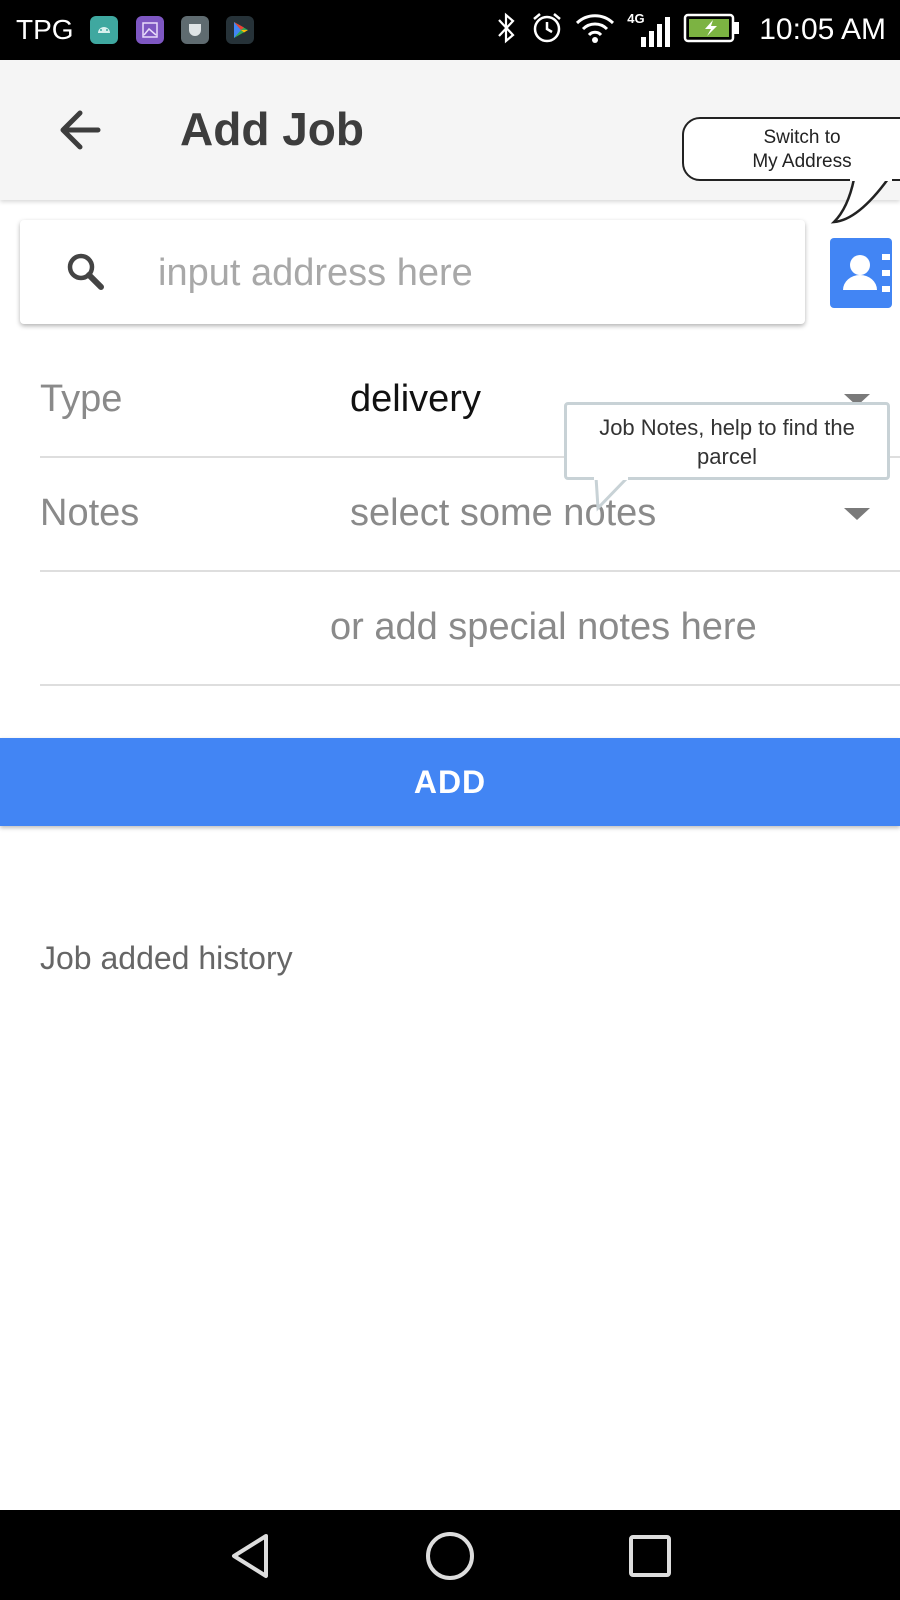 The image size is (900, 1600). What do you see at coordinates (727, 427) in the screenshot?
I see `tooltip-line: Job Notes, help to find the` at bounding box center [727, 427].